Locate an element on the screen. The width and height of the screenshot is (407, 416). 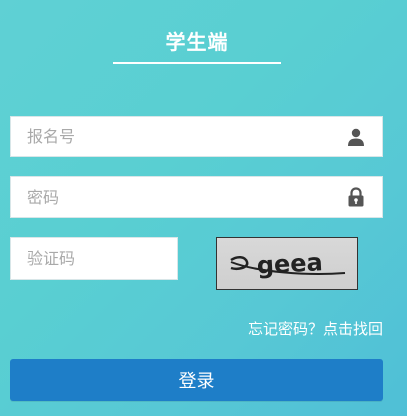
username-input is located at coordinates (196, 136).